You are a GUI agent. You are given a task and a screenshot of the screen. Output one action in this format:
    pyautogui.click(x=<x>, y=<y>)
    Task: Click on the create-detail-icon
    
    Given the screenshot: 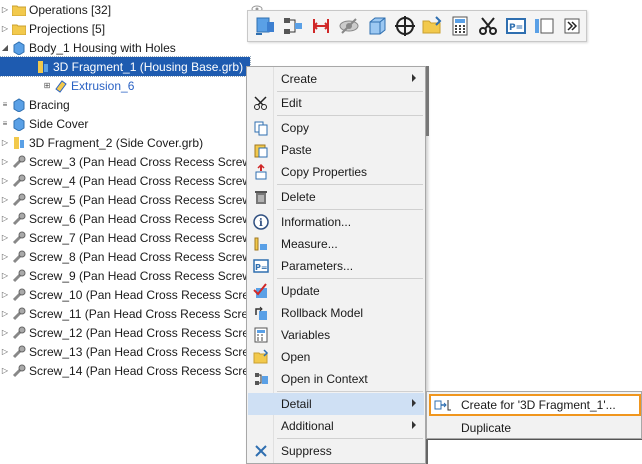 What is the action you would take?
    pyautogui.click(x=443, y=405)
    